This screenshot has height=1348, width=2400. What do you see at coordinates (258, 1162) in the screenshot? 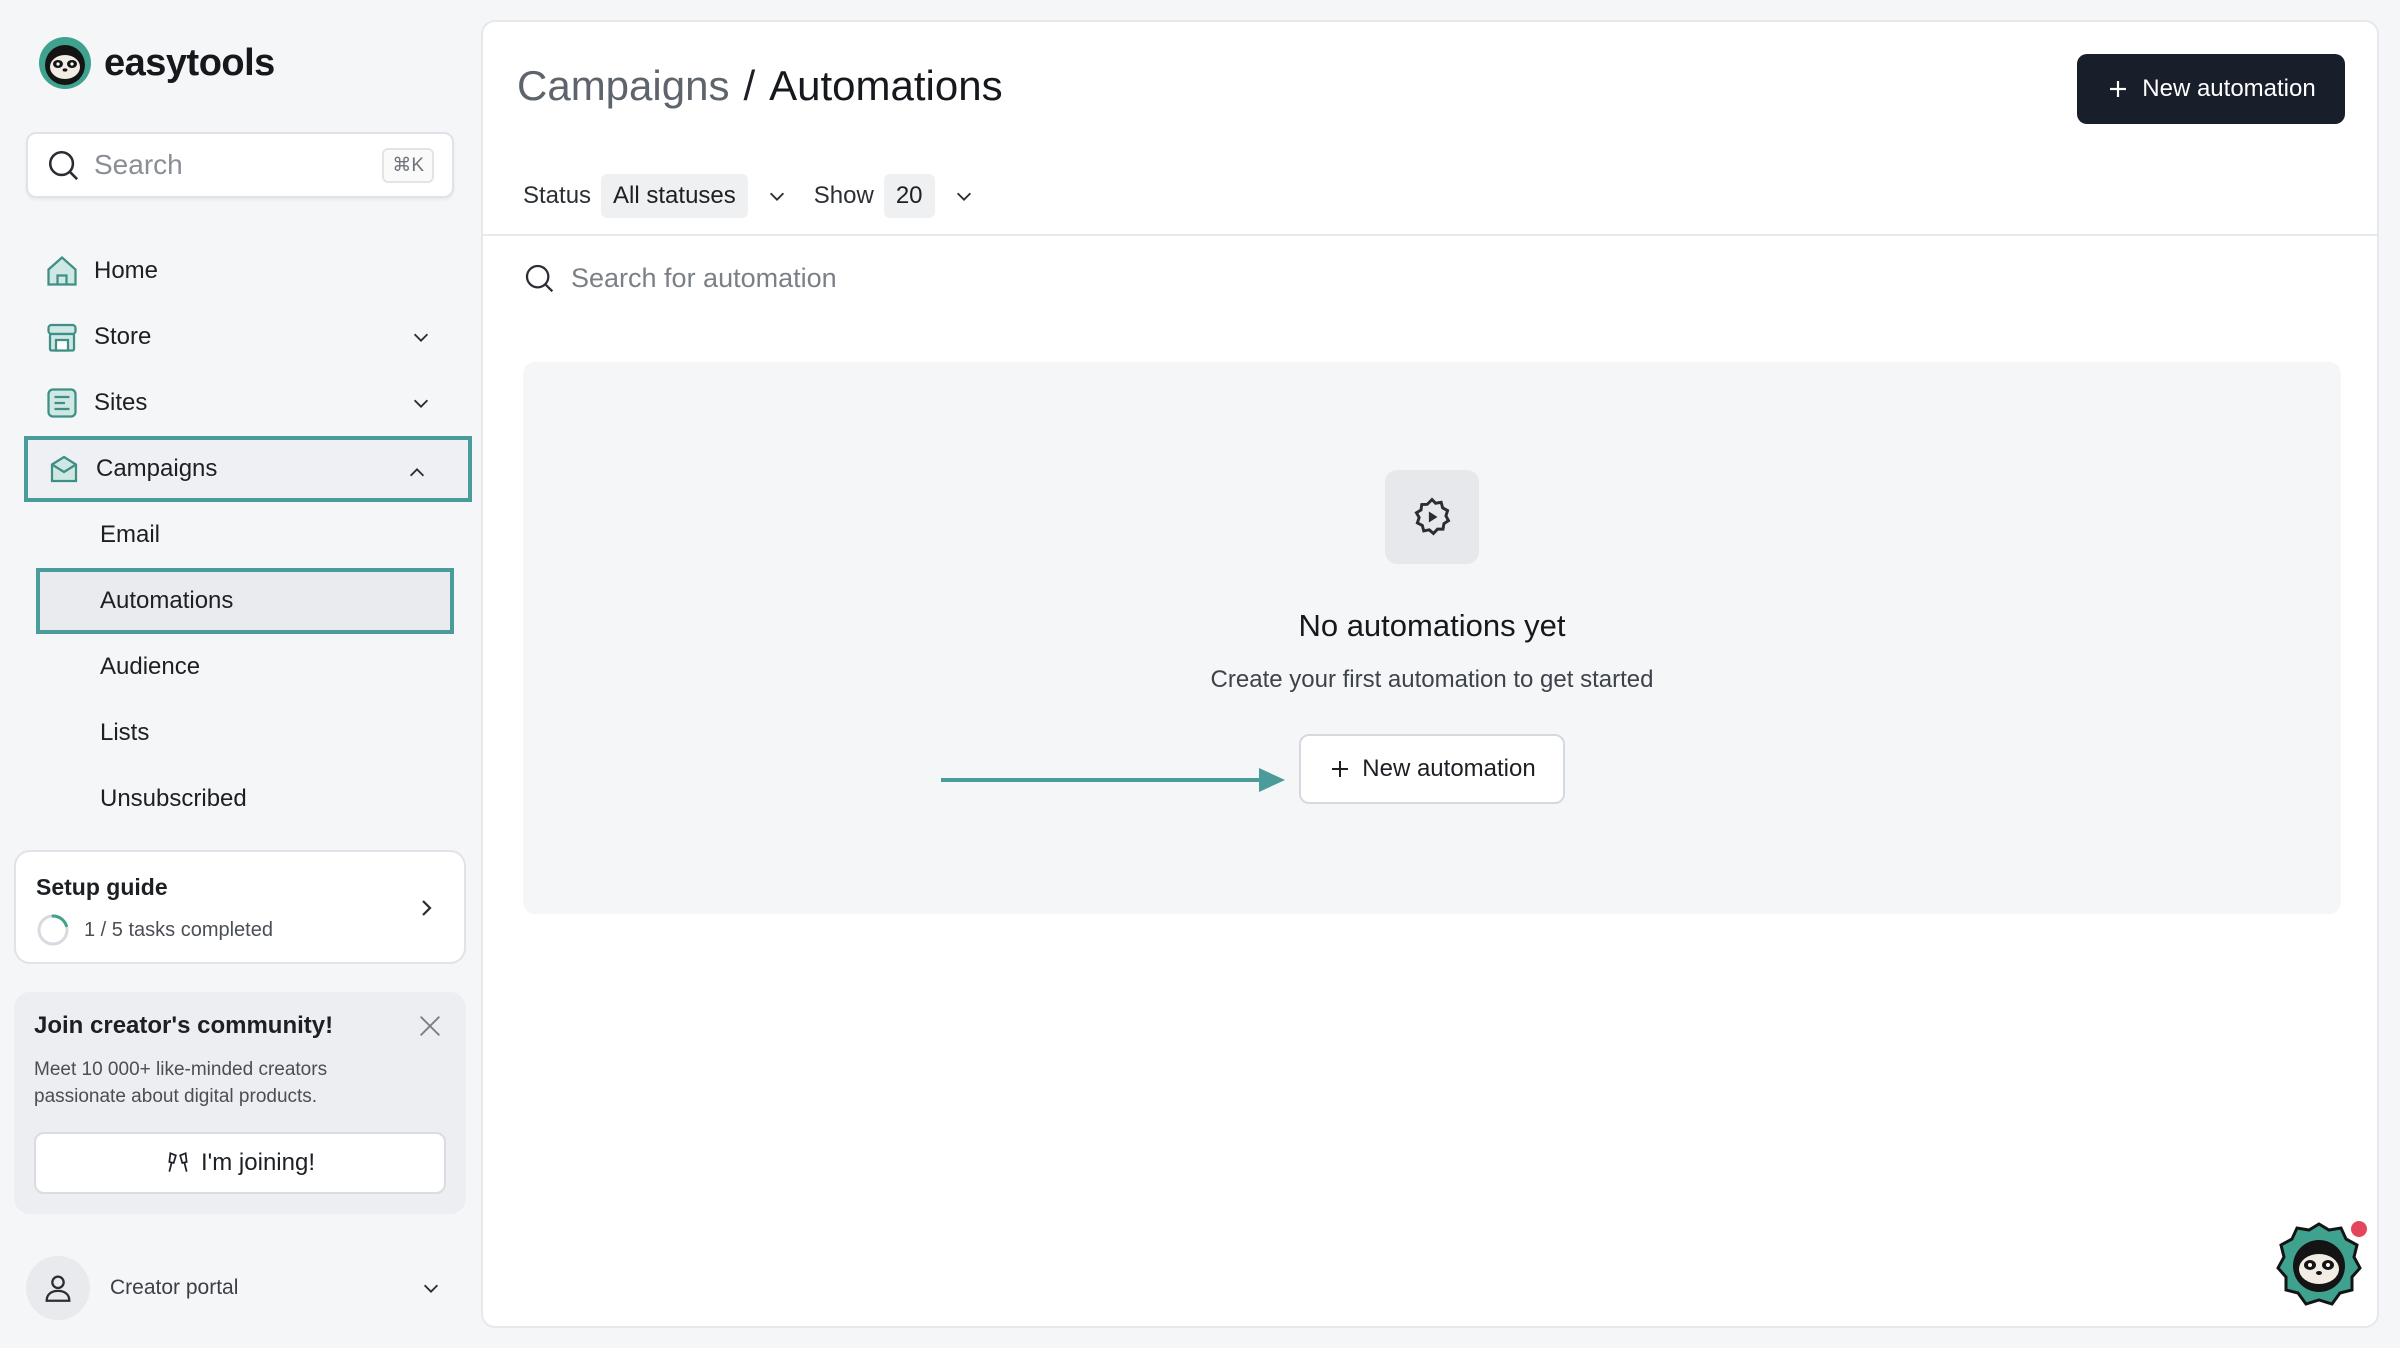
I see `join-button-label: I'm joining!` at bounding box center [258, 1162].